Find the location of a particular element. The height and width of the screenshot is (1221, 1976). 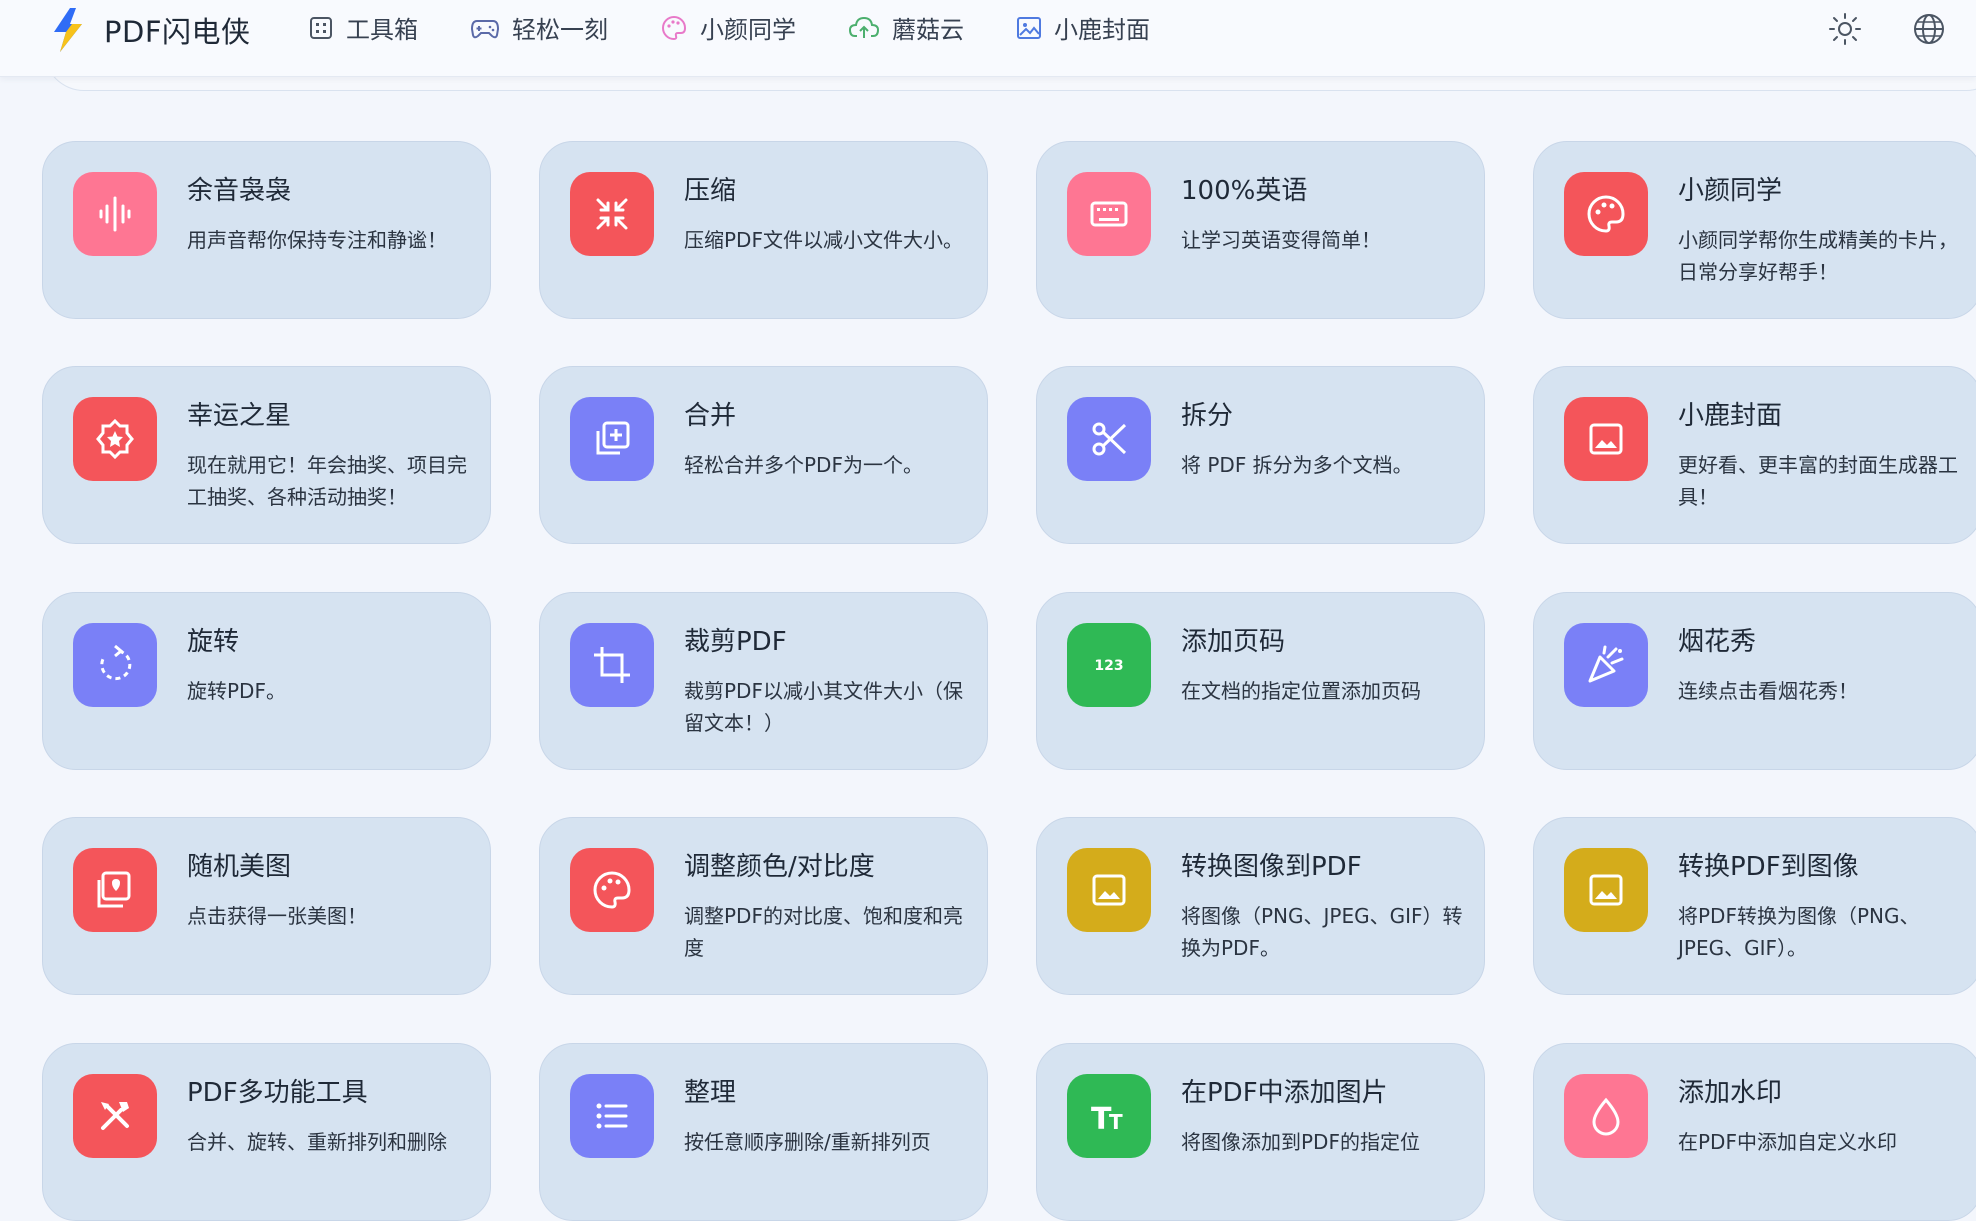

merge-icon is located at coordinates (613, 438).